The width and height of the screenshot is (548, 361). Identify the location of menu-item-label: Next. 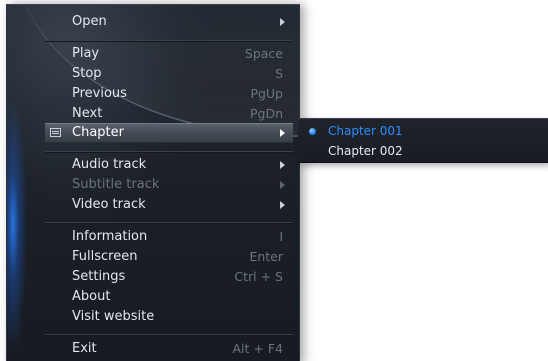
(87, 113).